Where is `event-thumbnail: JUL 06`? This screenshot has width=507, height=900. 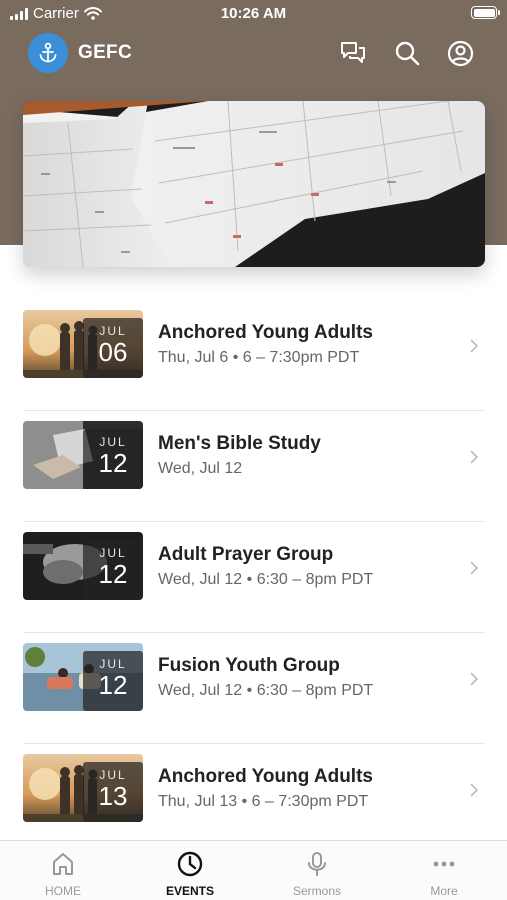
event-thumbnail: JUL 06 is located at coordinates (83, 344).